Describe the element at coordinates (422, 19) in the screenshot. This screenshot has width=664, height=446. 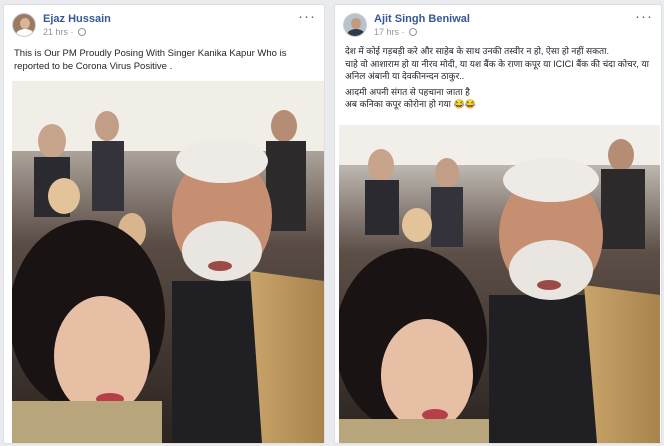
I see `author-name-link: Ajit Singh Beniwal` at that location.